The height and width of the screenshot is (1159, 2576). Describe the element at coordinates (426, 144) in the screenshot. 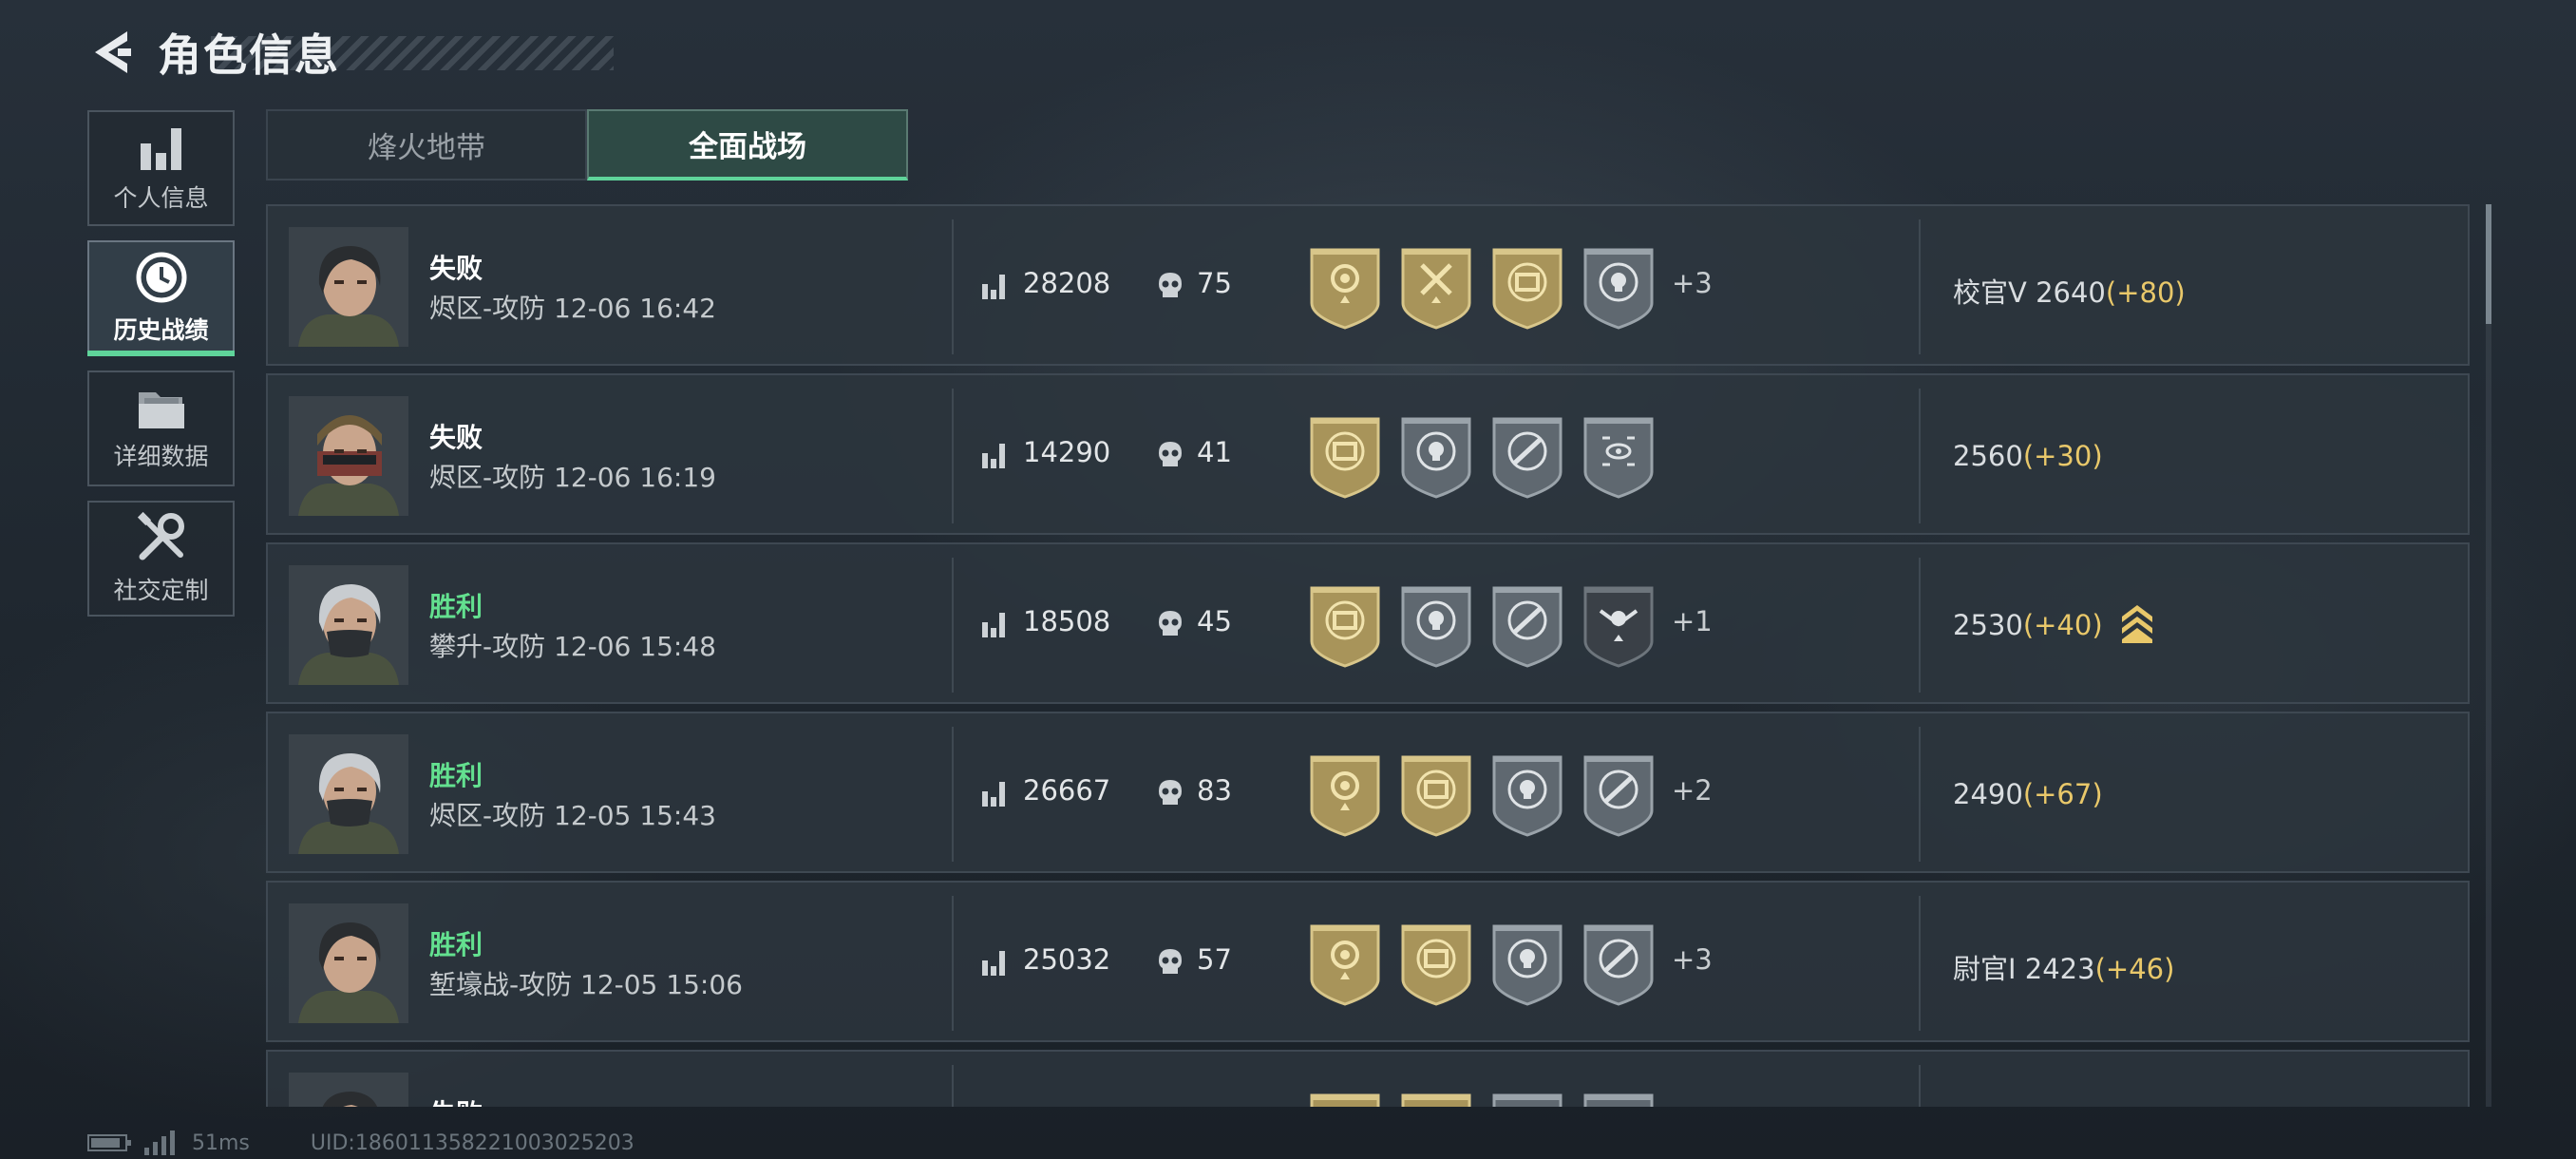

I see `tab-hazard-zone: 烽火地带` at that location.